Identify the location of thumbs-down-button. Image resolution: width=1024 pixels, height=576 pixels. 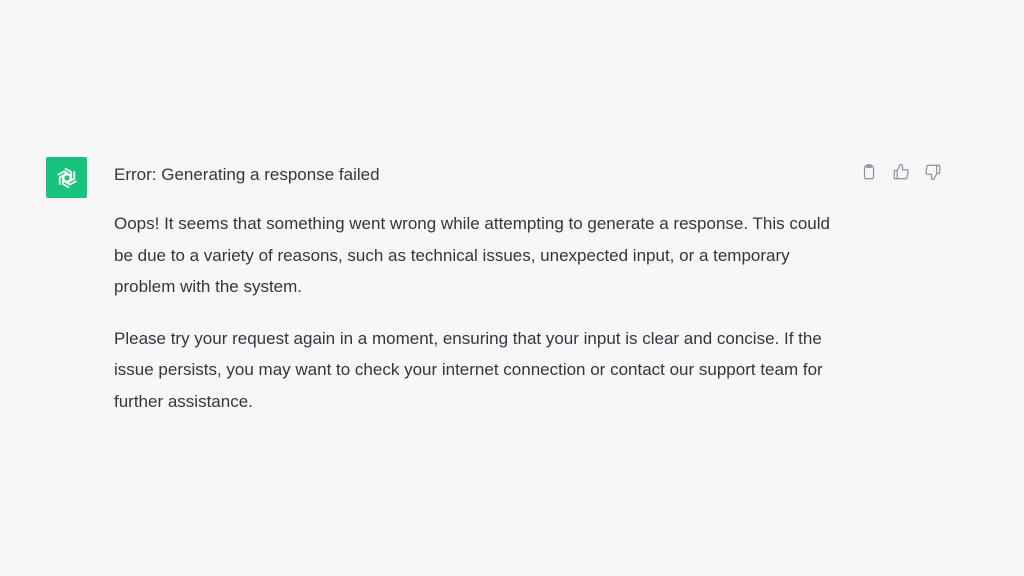
(933, 172).